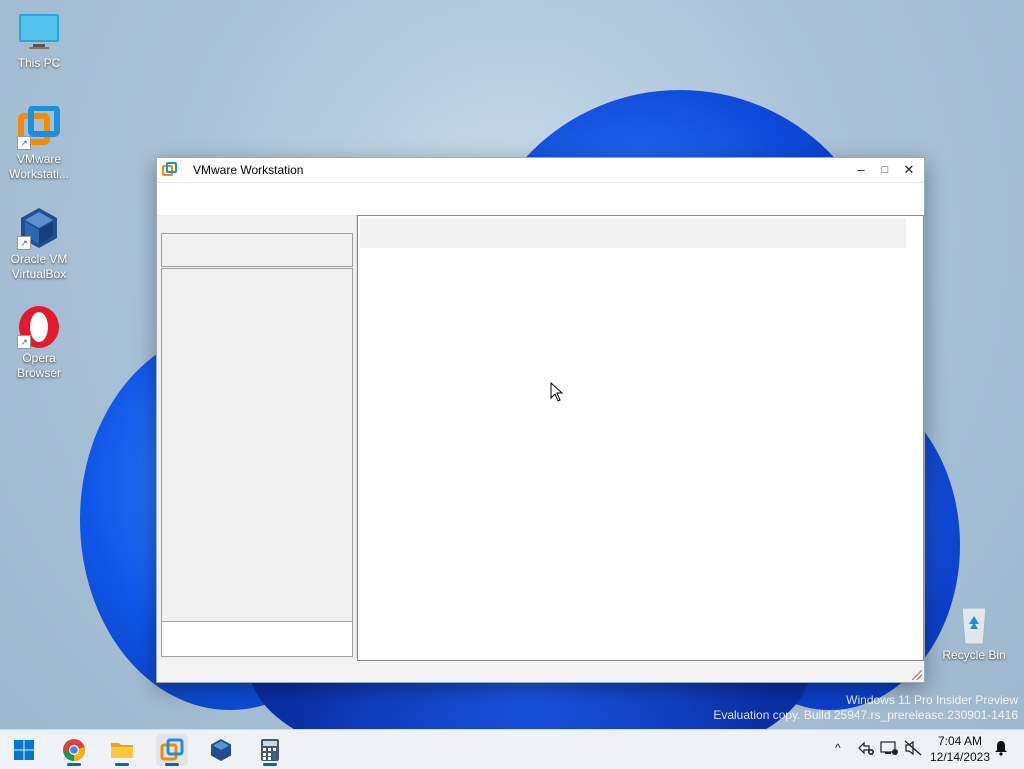 This screenshot has width=1024, height=769. What do you see at coordinates (633, 233) in the screenshot?
I see `tab-strip` at bounding box center [633, 233].